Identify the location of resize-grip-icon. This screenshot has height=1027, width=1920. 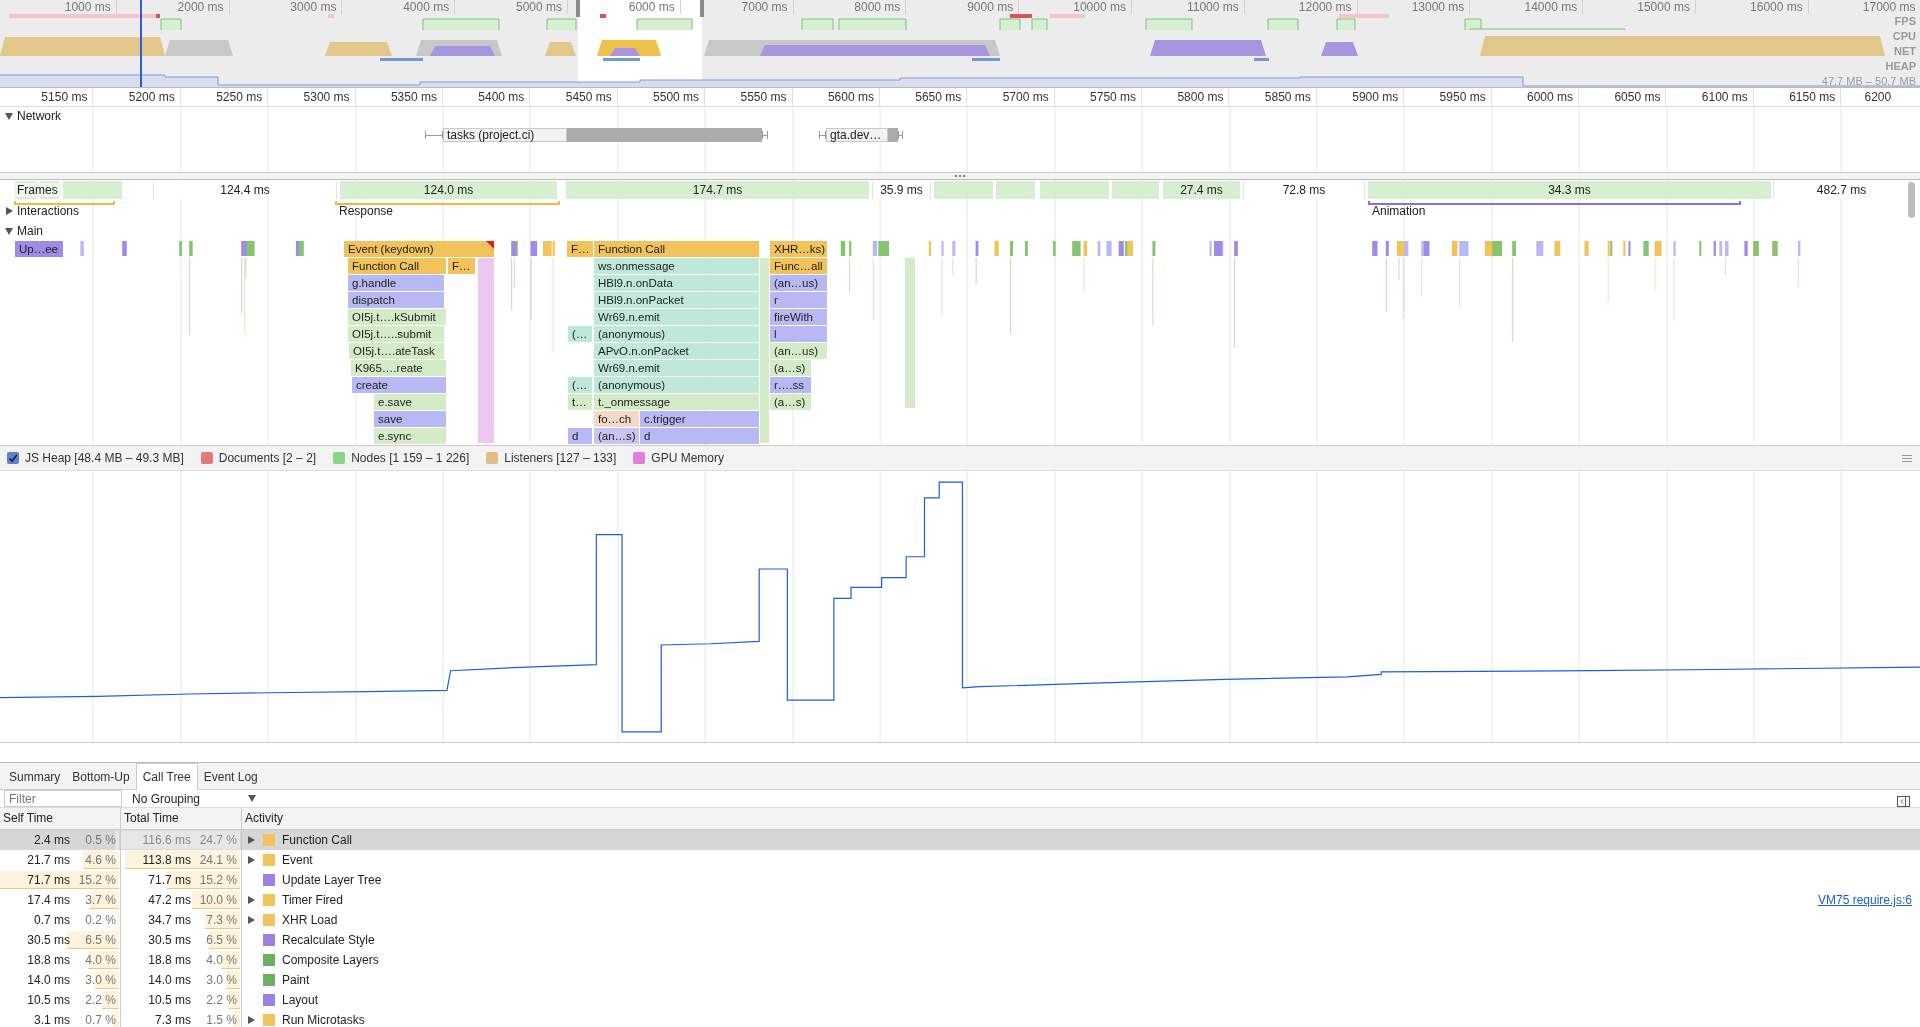
(960, 176).